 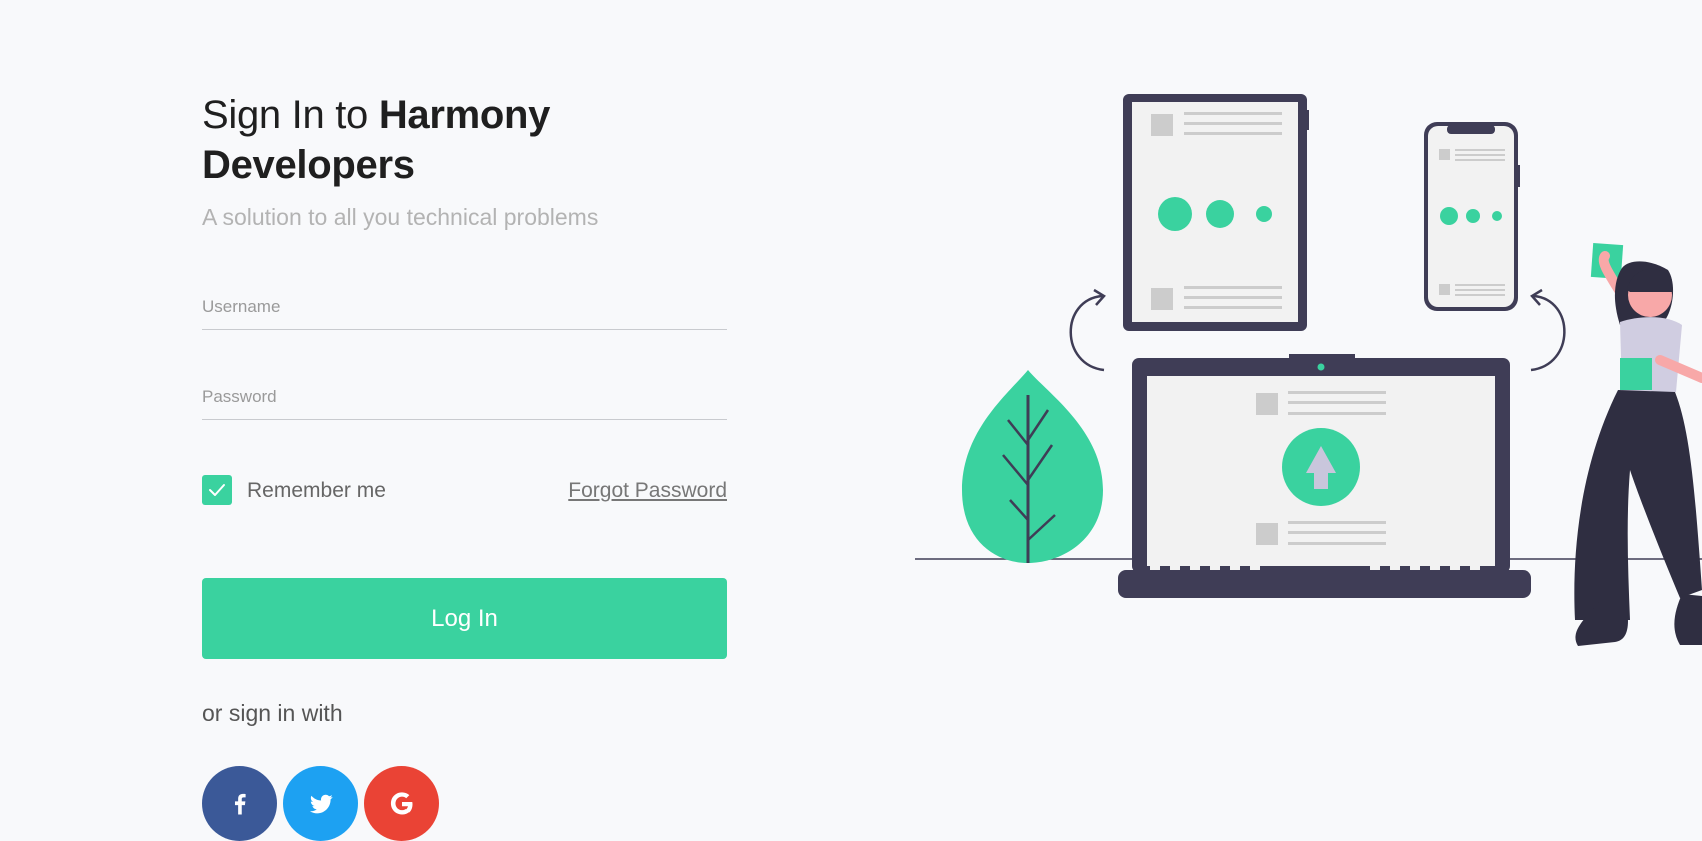 I want to click on remember-me-checkbox, so click(x=217, y=490).